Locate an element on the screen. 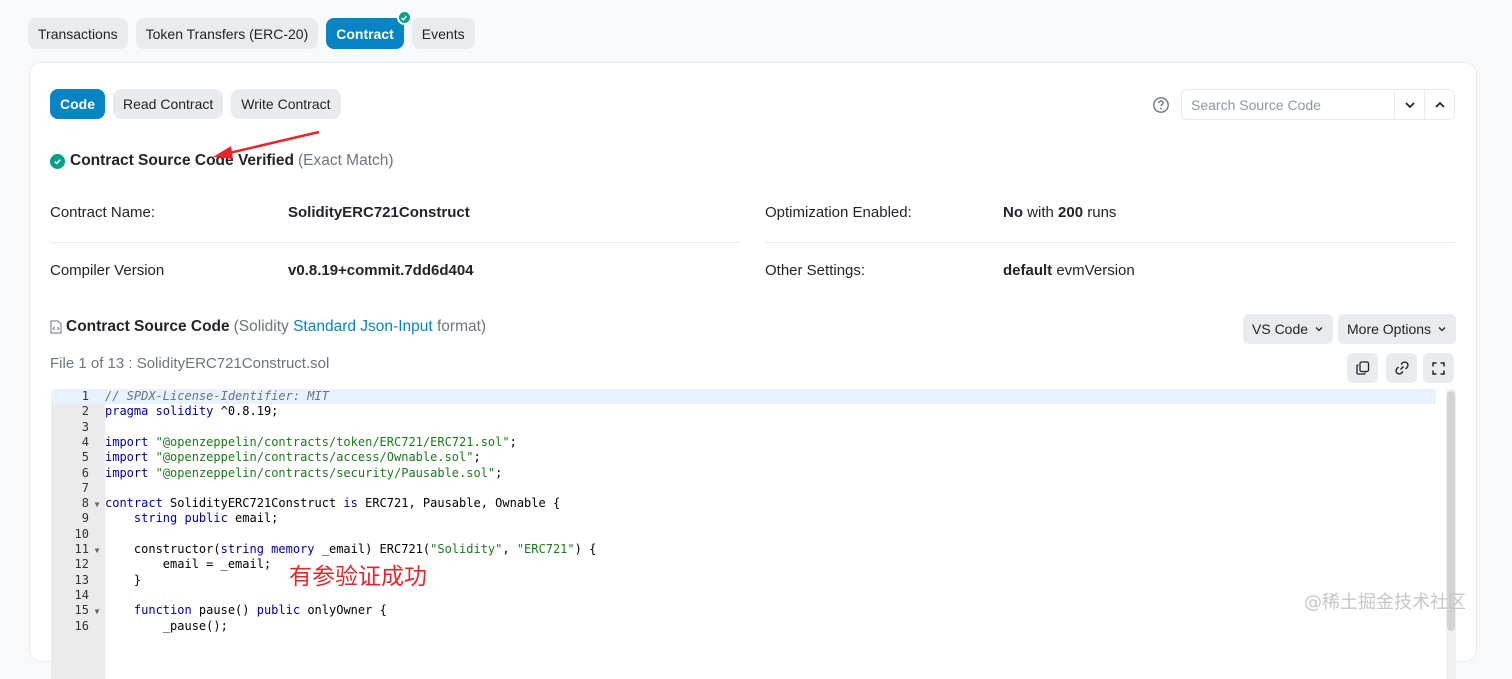  code-line: 1 // SPDX-License-Identifier: MIT is located at coordinates (743, 397).